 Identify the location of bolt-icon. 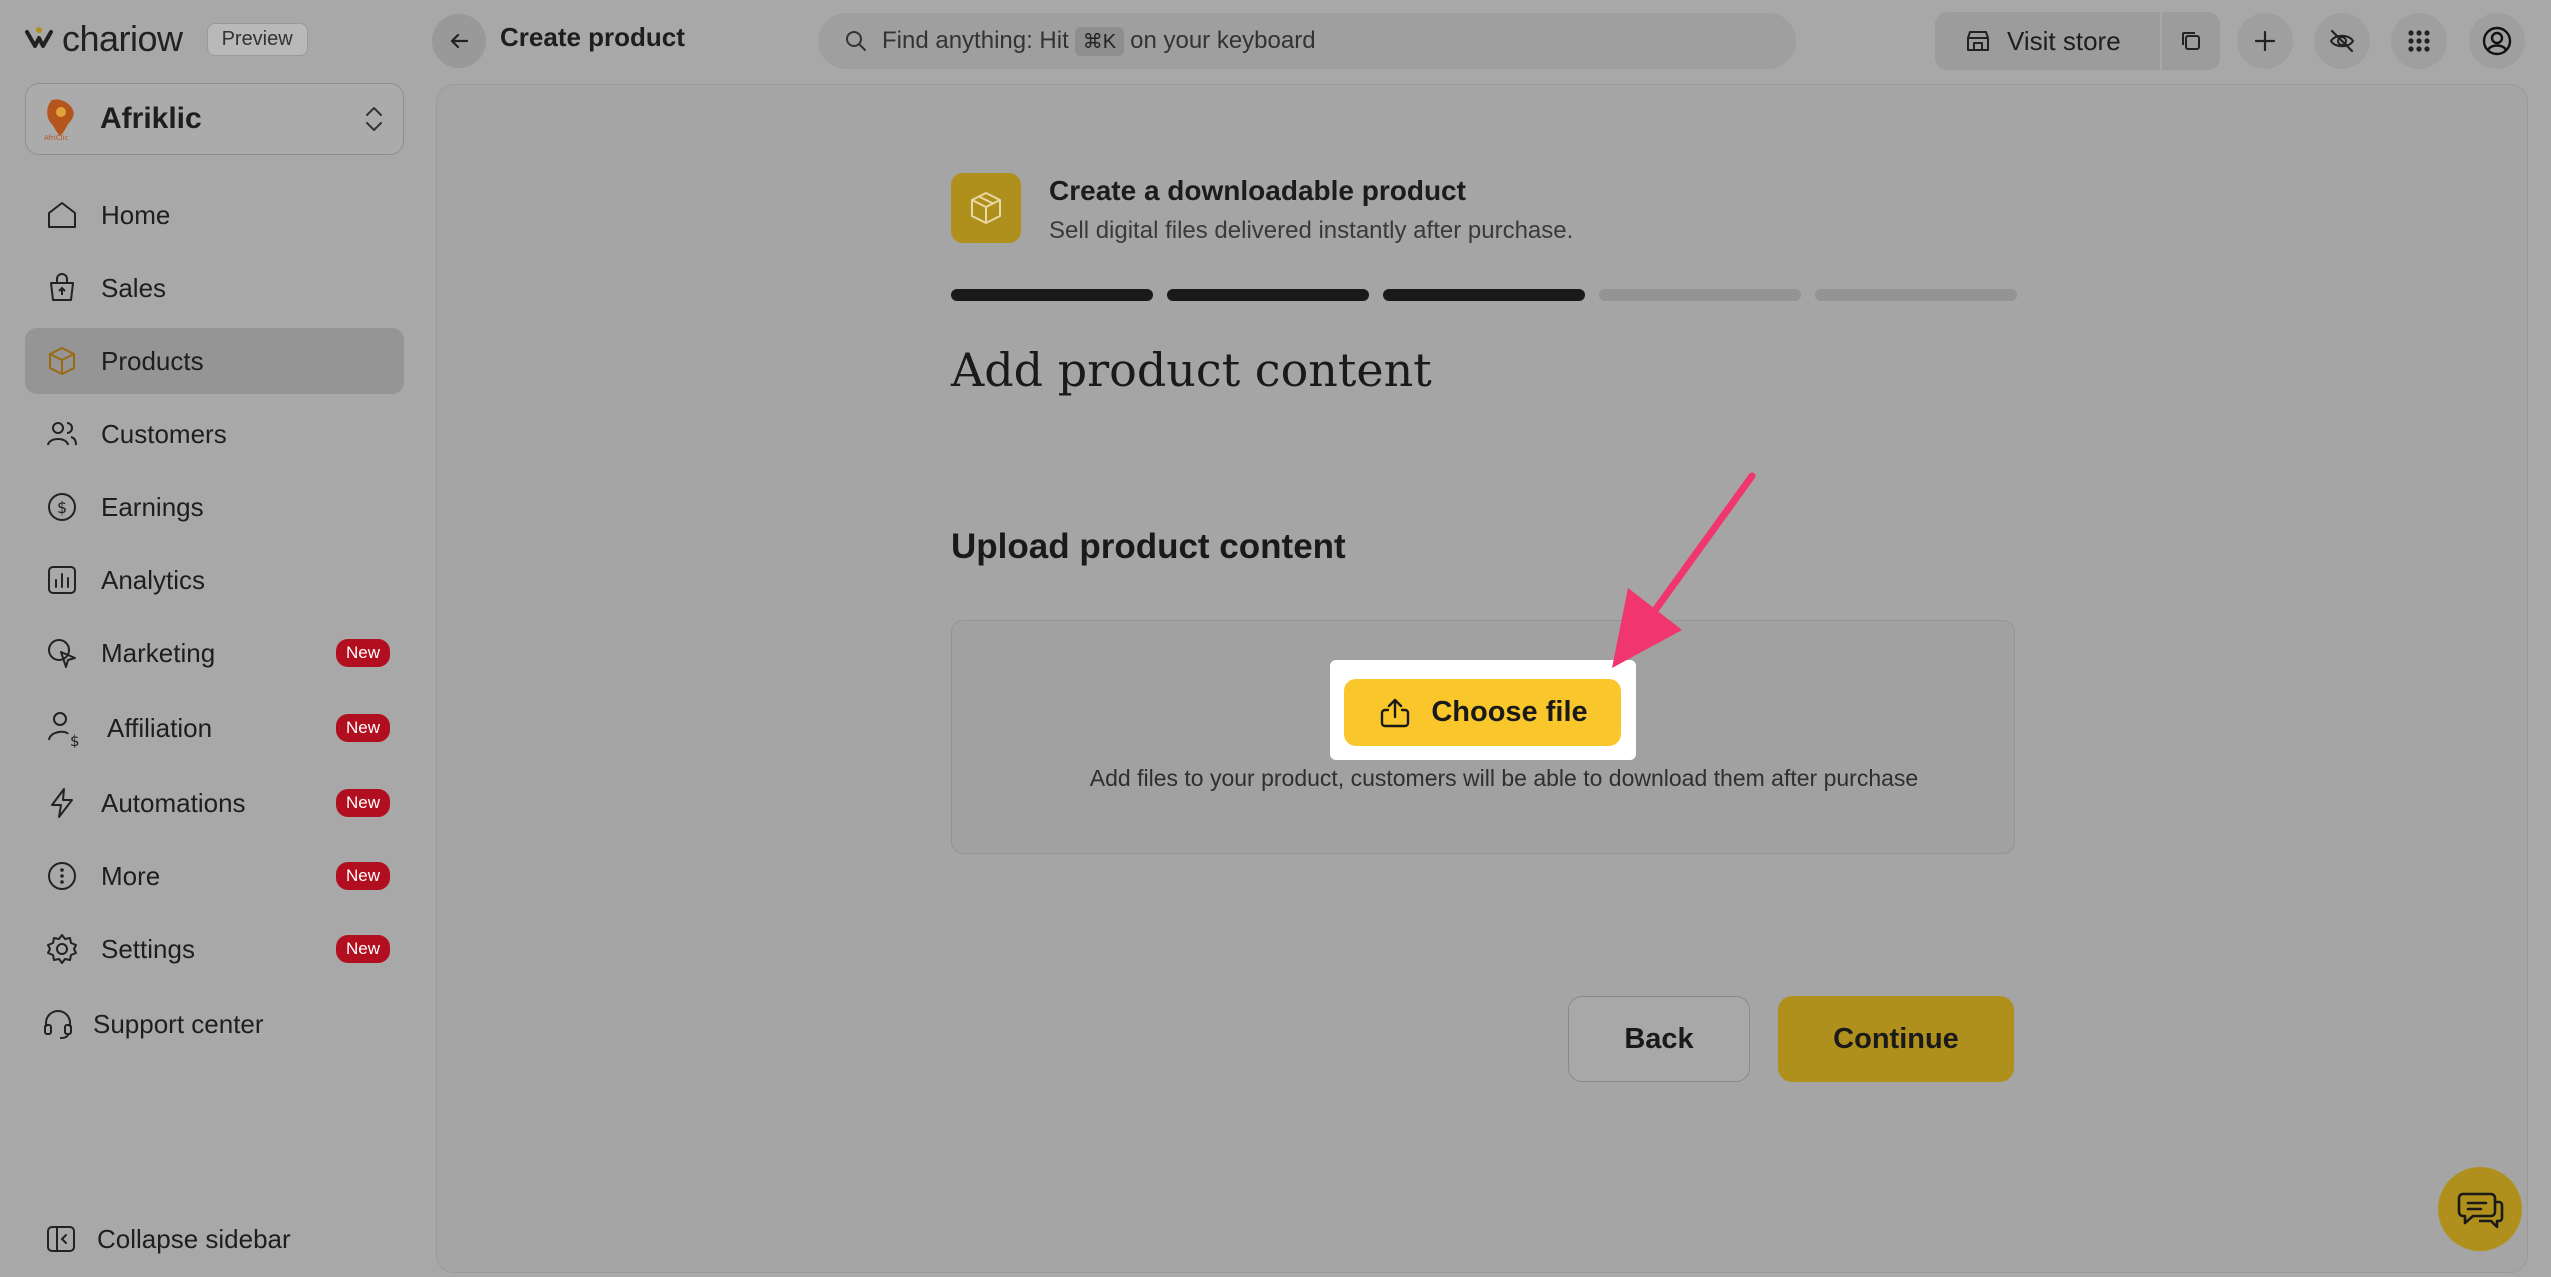
(62, 803).